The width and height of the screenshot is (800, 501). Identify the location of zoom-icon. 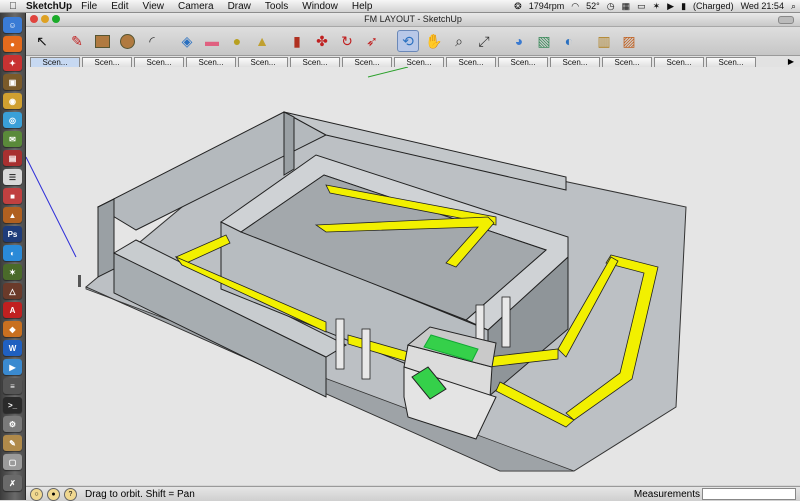
(56, 19).